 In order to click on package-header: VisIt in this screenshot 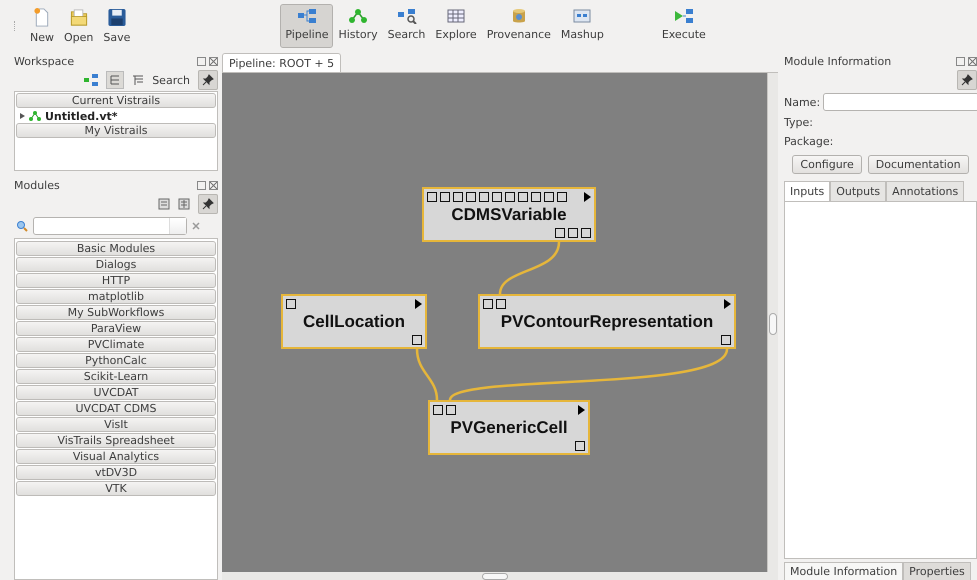, I will do `click(116, 424)`.